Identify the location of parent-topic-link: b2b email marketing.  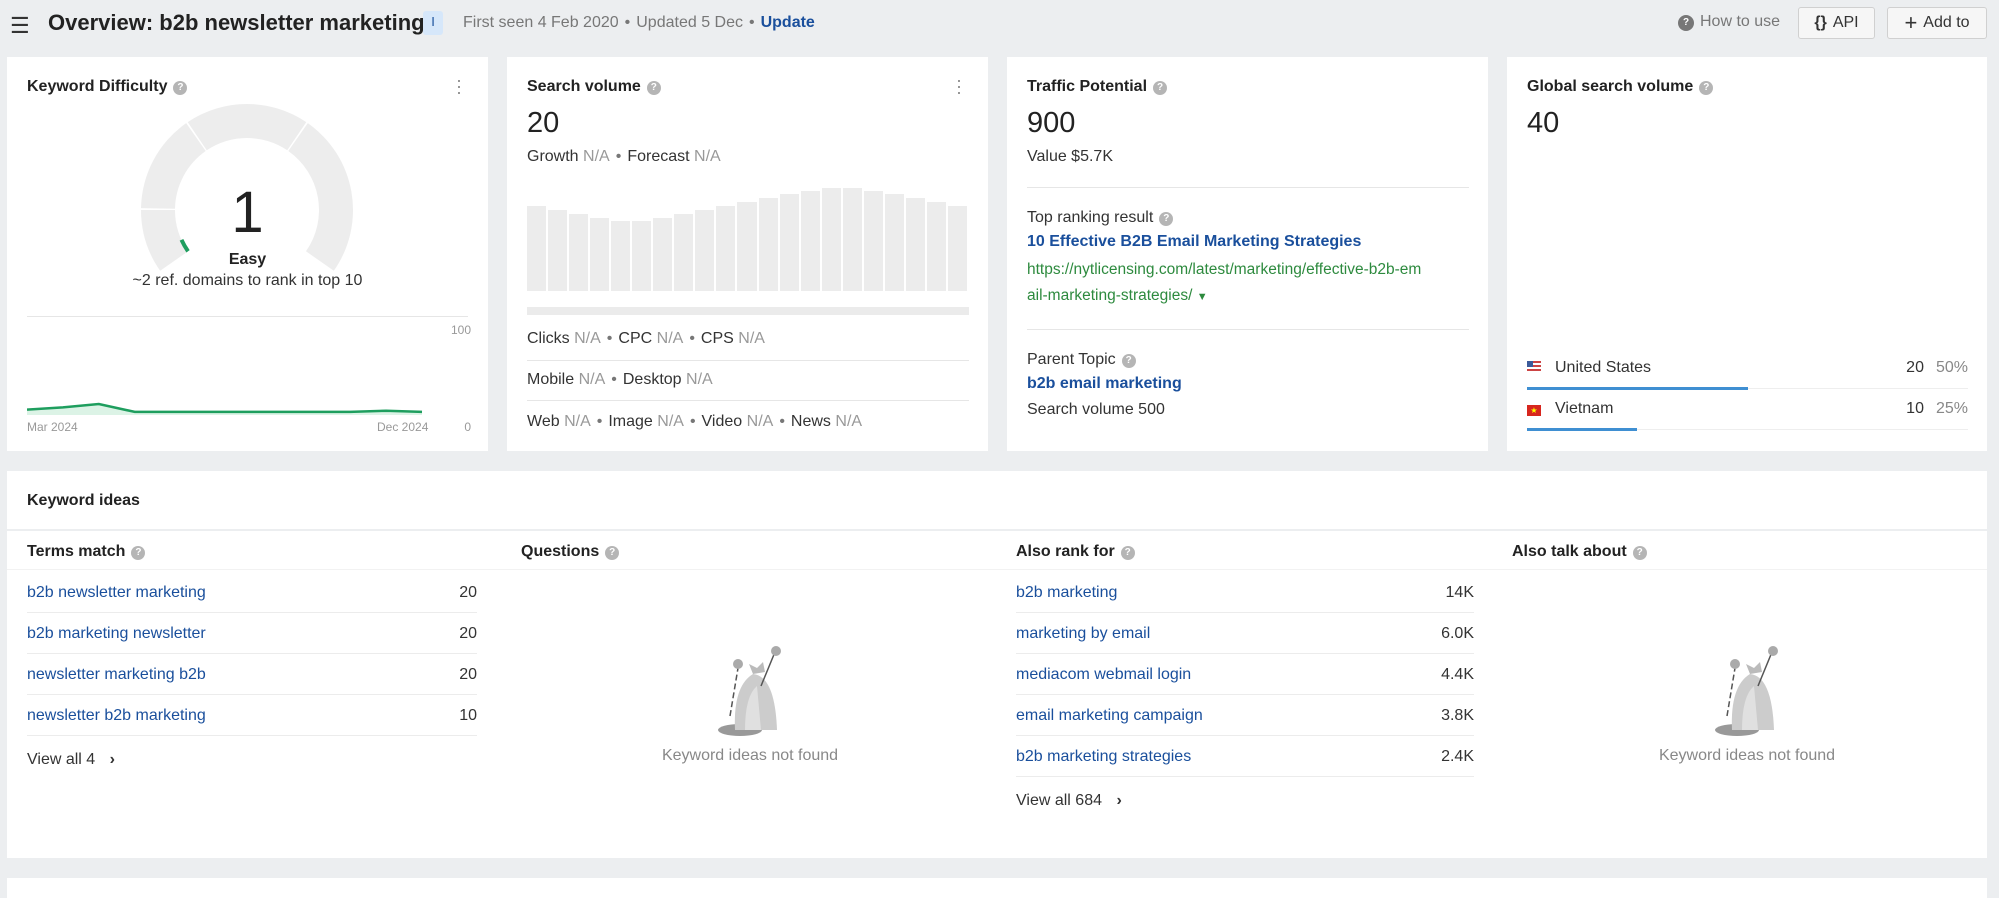
(1104, 384).